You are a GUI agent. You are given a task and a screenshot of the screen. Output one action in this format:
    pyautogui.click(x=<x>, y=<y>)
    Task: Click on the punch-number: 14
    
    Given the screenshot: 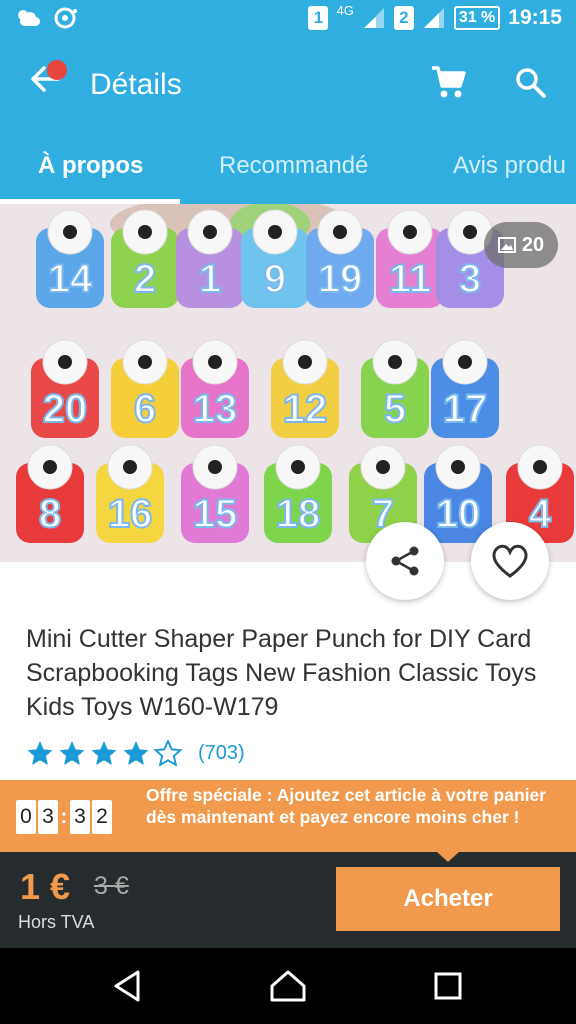 What is the action you would take?
    pyautogui.click(x=70, y=279)
    